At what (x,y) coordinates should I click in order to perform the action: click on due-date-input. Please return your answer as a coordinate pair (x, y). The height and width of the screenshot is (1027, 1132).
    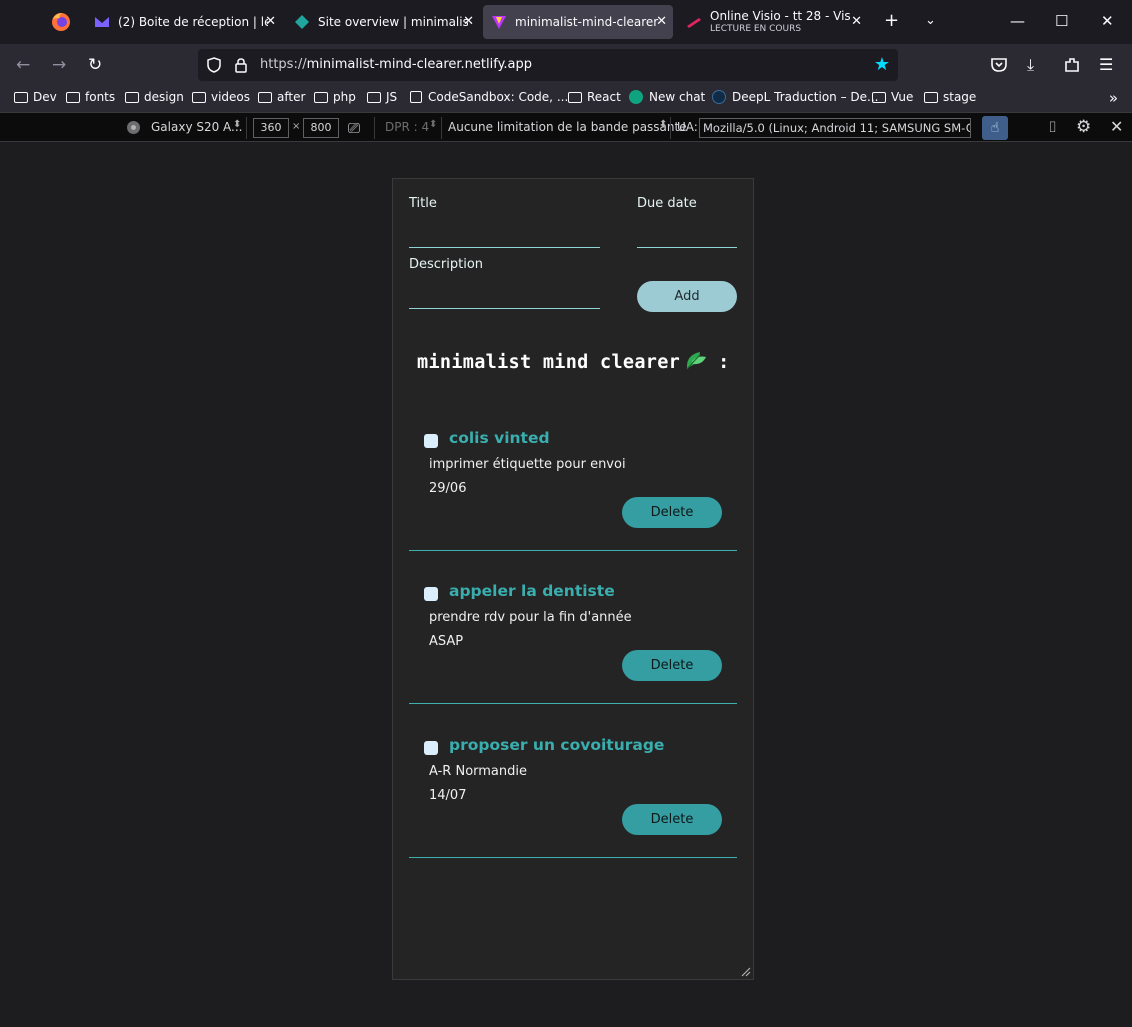
    Looking at the image, I should click on (687, 247).